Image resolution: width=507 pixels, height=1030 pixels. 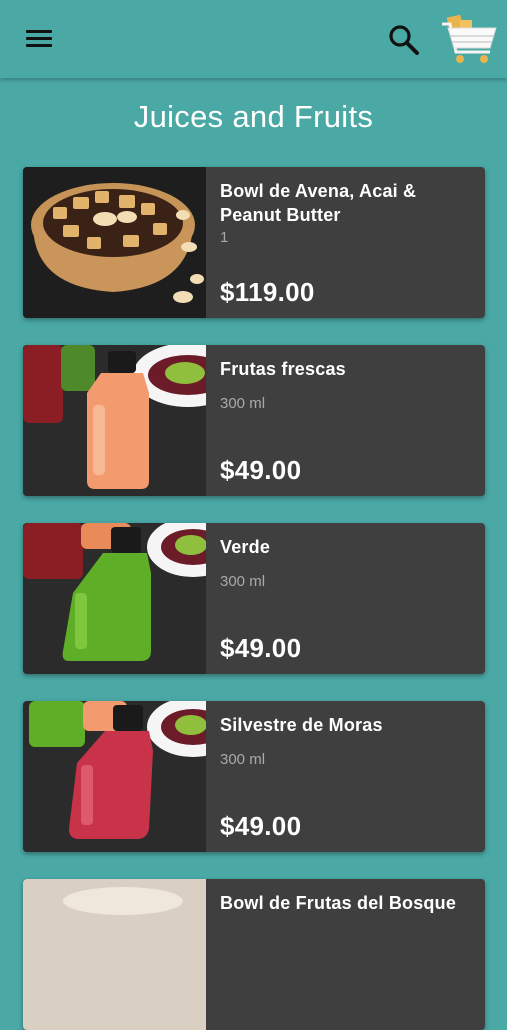 I want to click on product-card: Frutas frescas 300 ml $49.00, so click(x=254, y=420).